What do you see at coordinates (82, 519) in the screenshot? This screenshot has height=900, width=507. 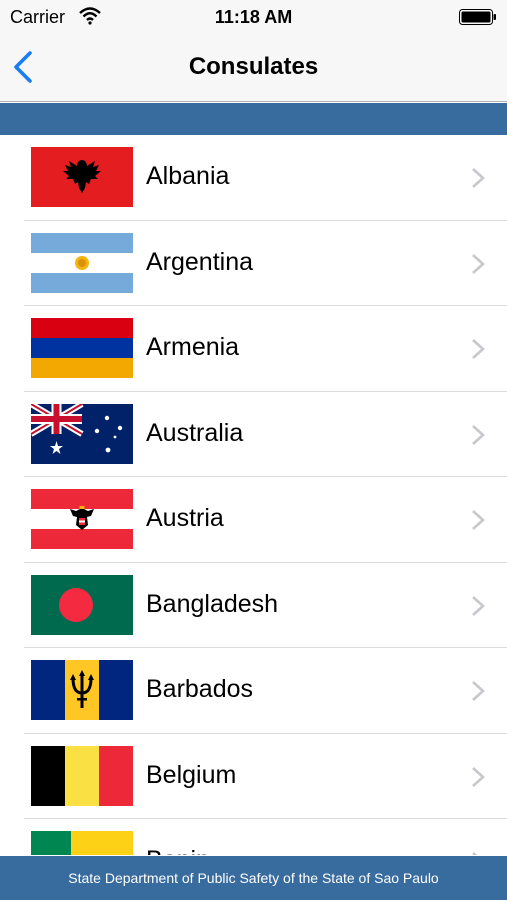 I see `austria-flag-icon` at bounding box center [82, 519].